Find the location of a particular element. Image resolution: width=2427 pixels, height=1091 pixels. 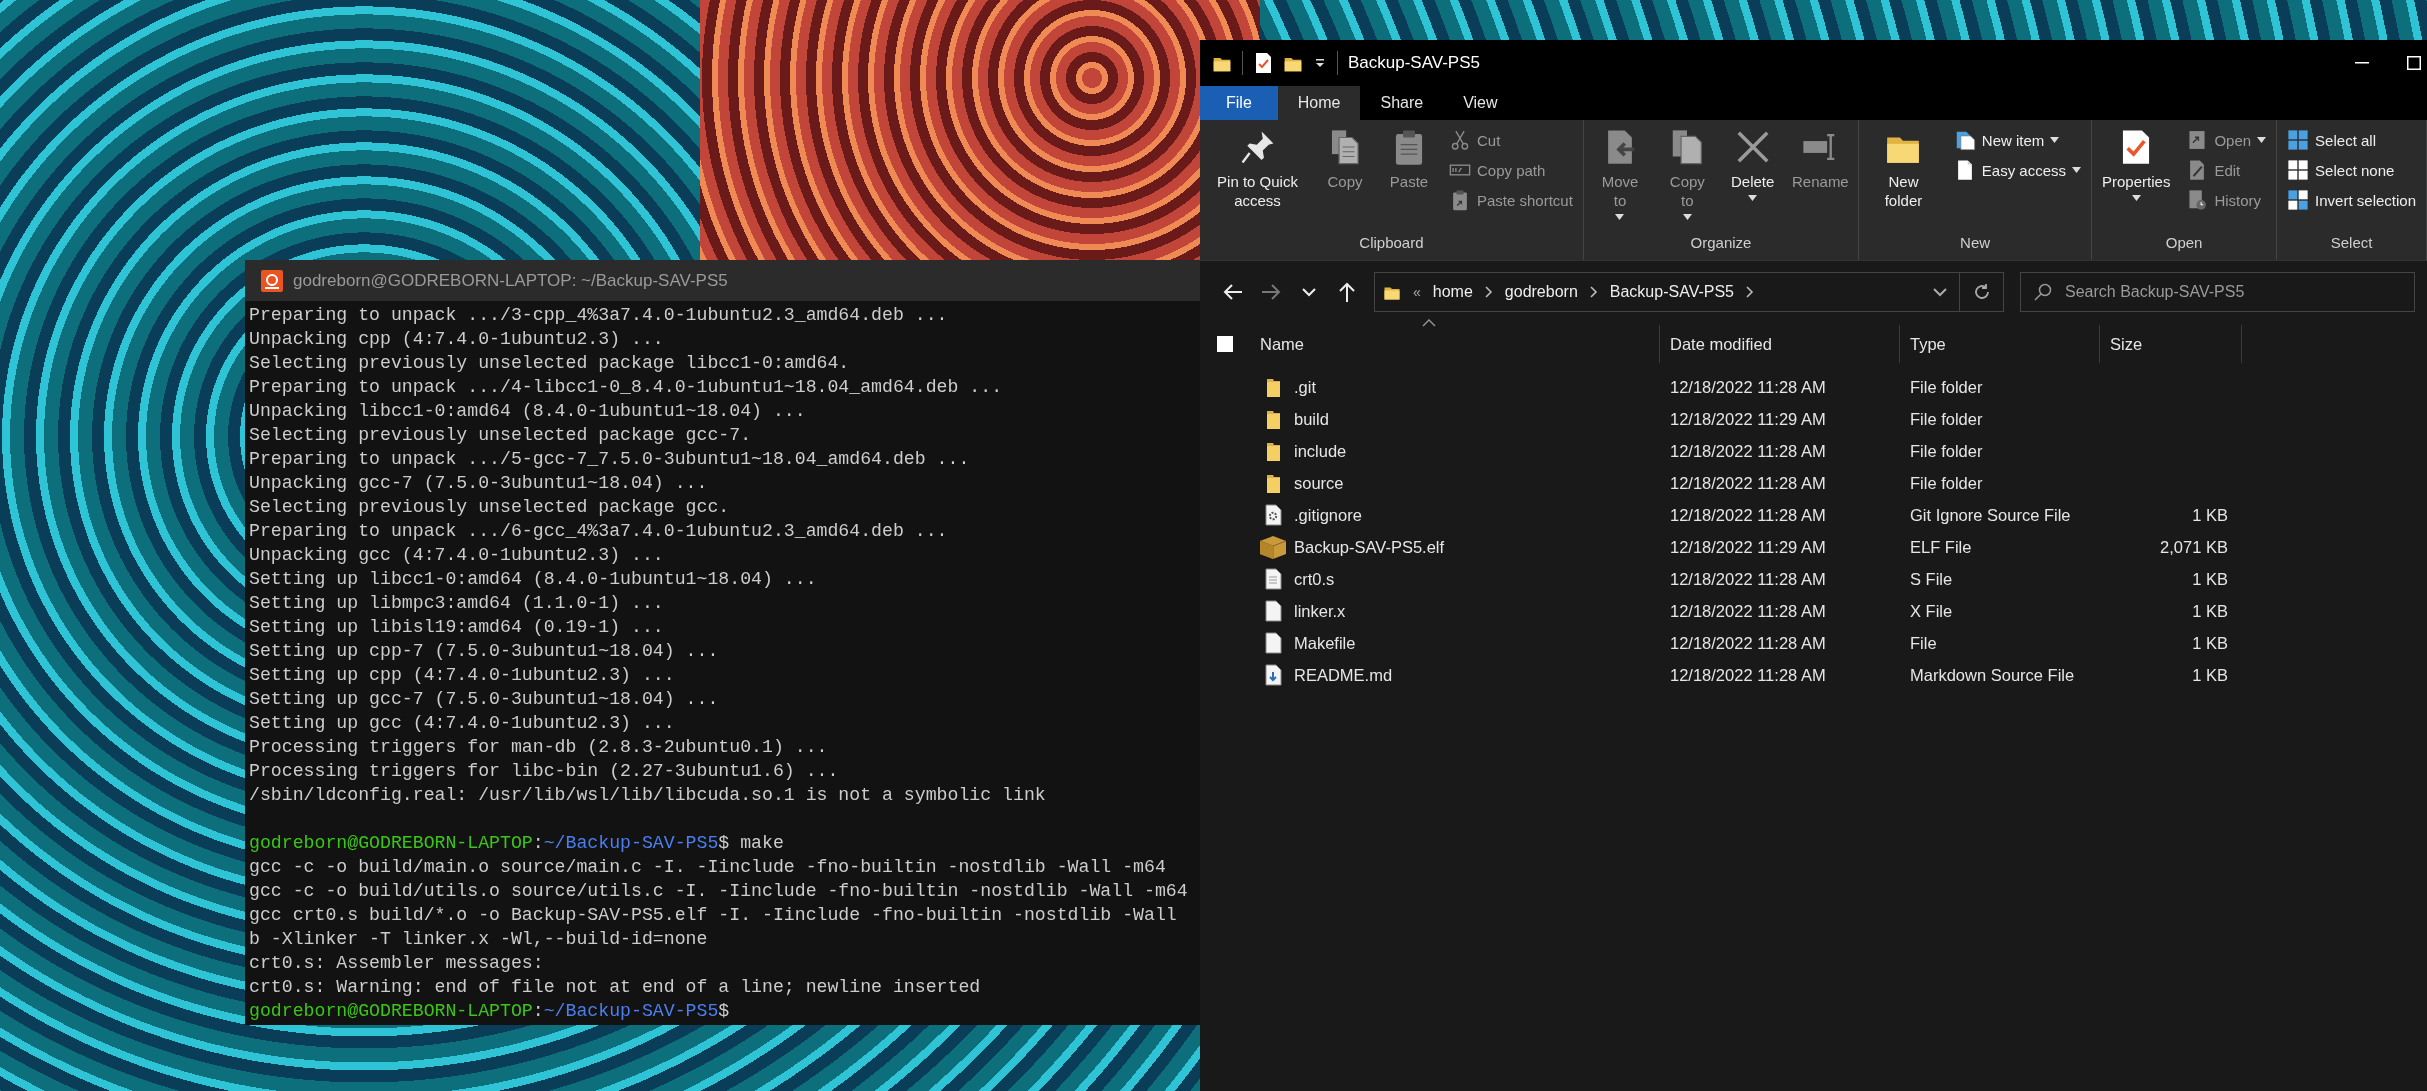

search-field: Search Backup-SAV-PS5 is located at coordinates (2217, 292).